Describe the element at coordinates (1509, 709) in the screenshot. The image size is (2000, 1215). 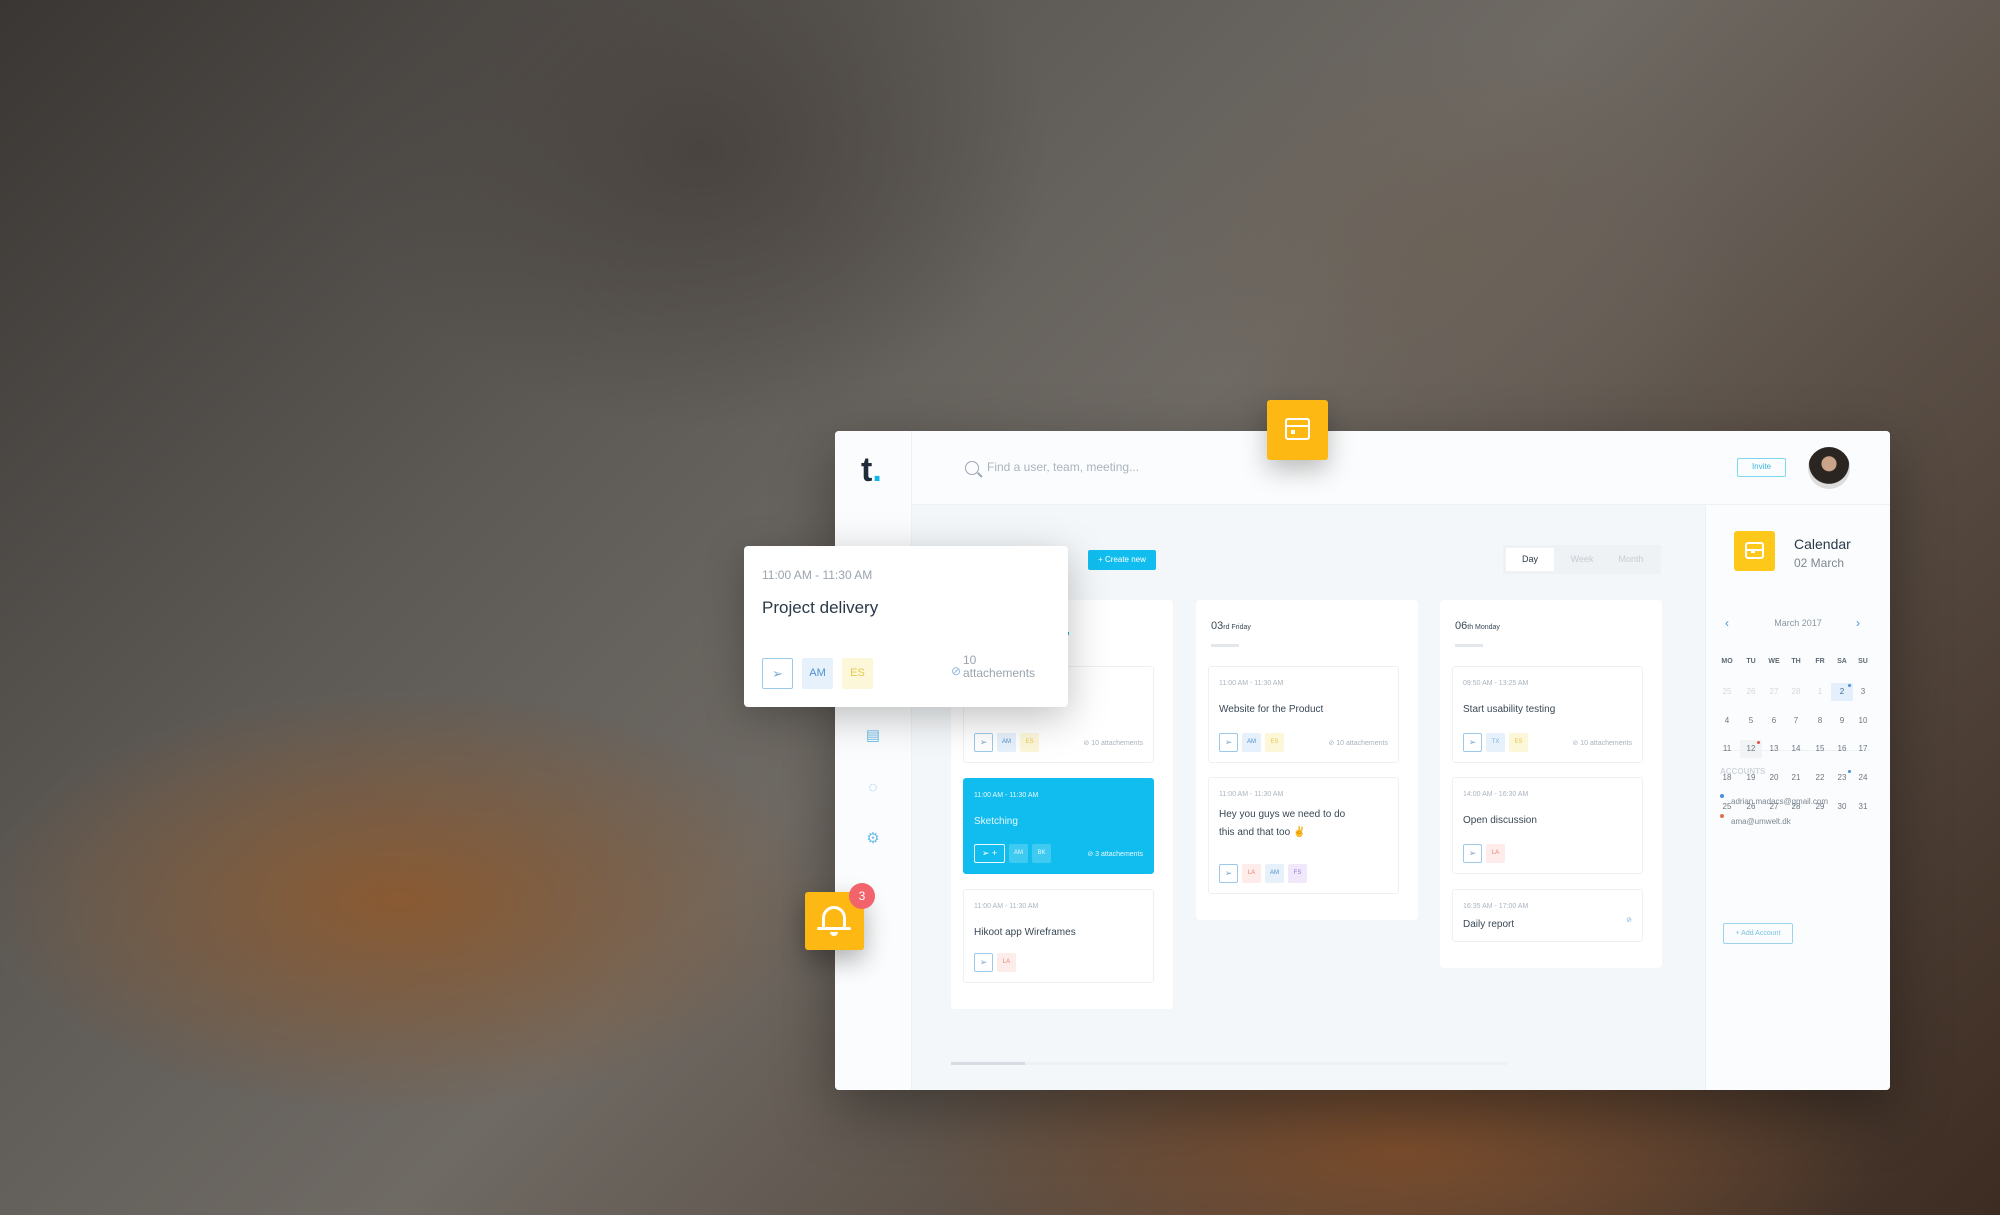
I see `event-title: Start usability testing` at that location.